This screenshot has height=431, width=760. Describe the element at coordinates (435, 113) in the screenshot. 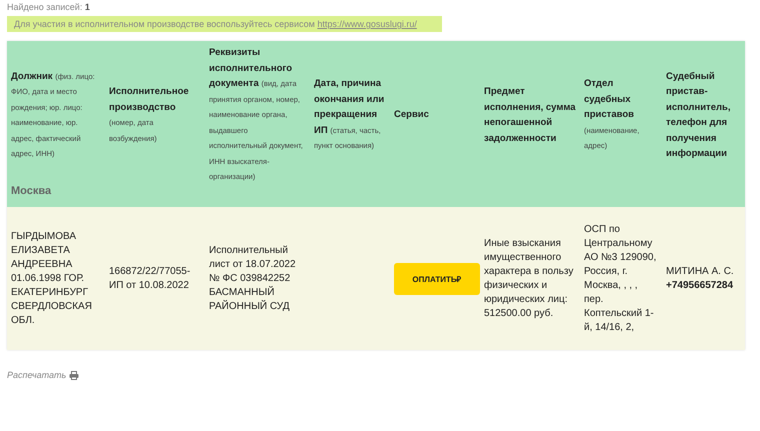

I see `column-header: Сервис` at that location.